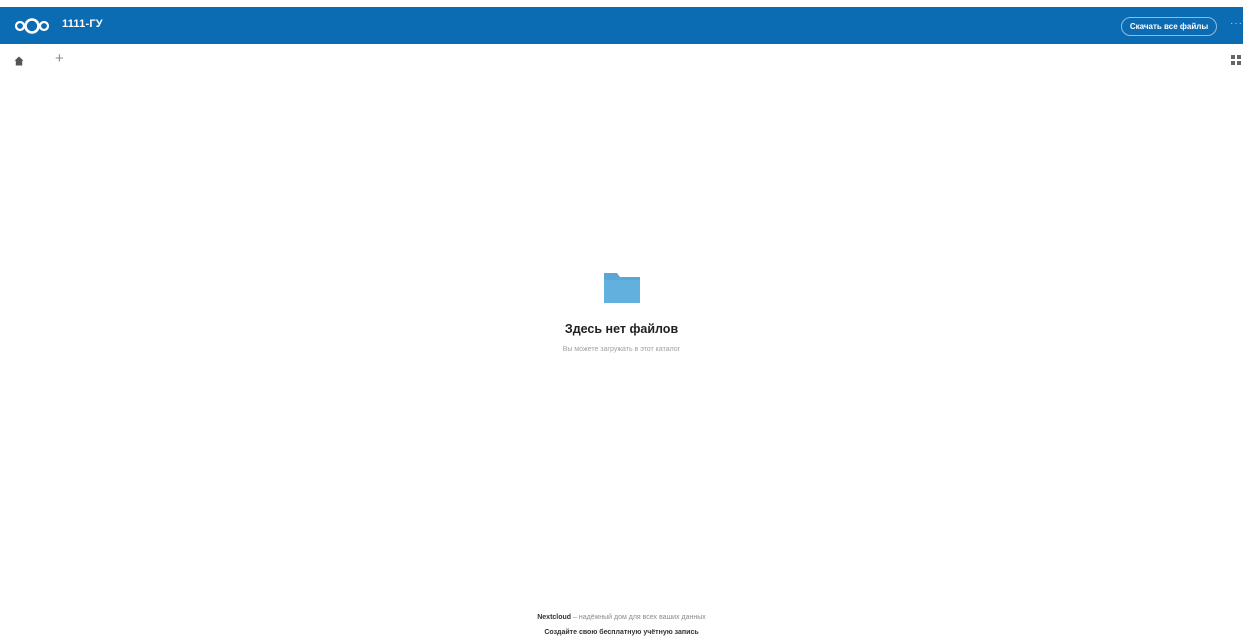 This screenshot has width=1243, height=643. I want to click on empty-title: Здесь нет файлов, so click(621, 329).